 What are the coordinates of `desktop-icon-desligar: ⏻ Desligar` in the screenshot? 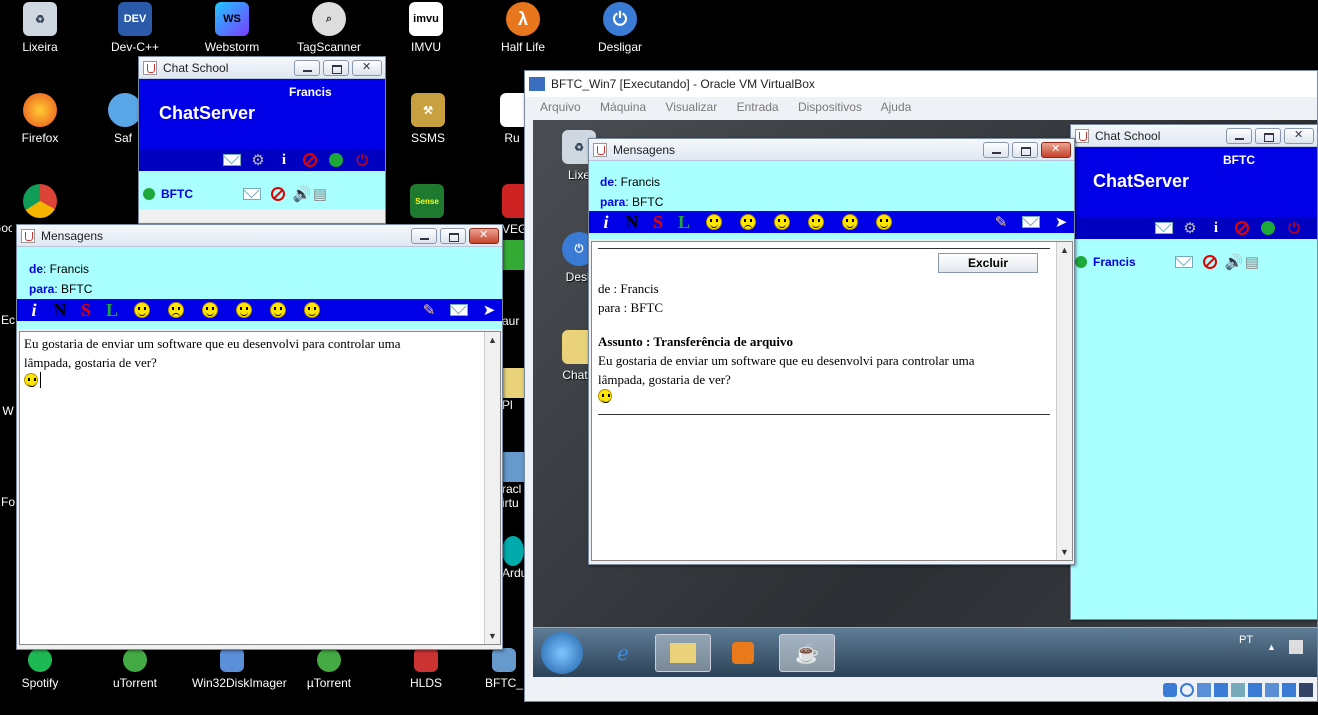 It's located at (620, 28).